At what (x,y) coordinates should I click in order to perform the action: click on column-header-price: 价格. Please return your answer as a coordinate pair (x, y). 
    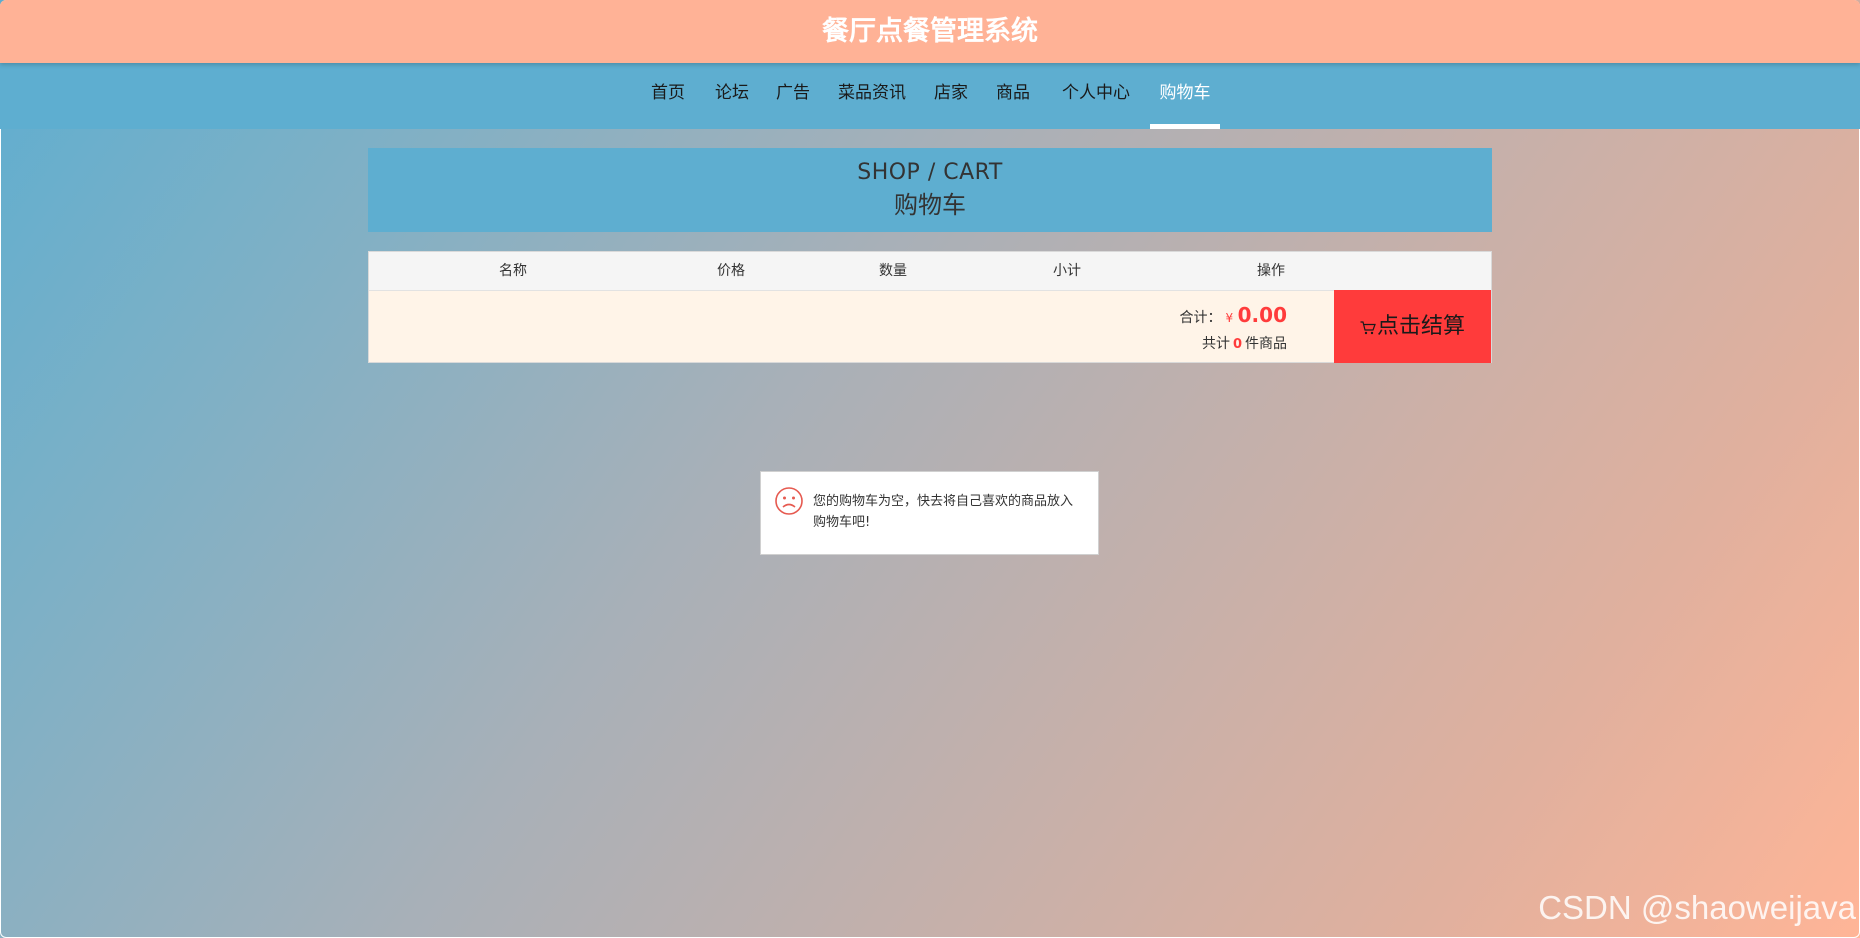
    Looking at the image, I should click on (731, 271).